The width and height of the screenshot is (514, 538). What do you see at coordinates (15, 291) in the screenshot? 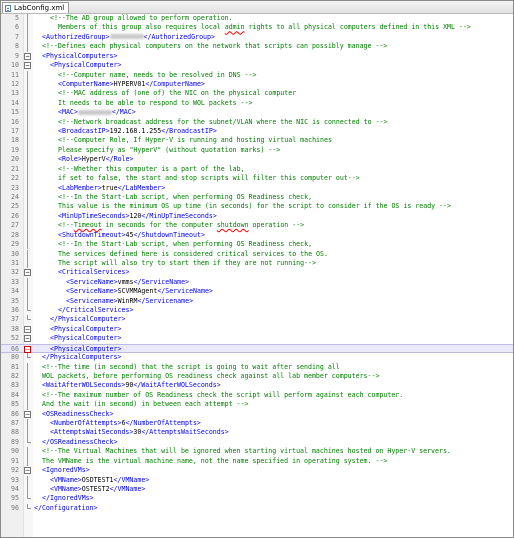
I see `line-number: 34` at bounding box center [15, 291].